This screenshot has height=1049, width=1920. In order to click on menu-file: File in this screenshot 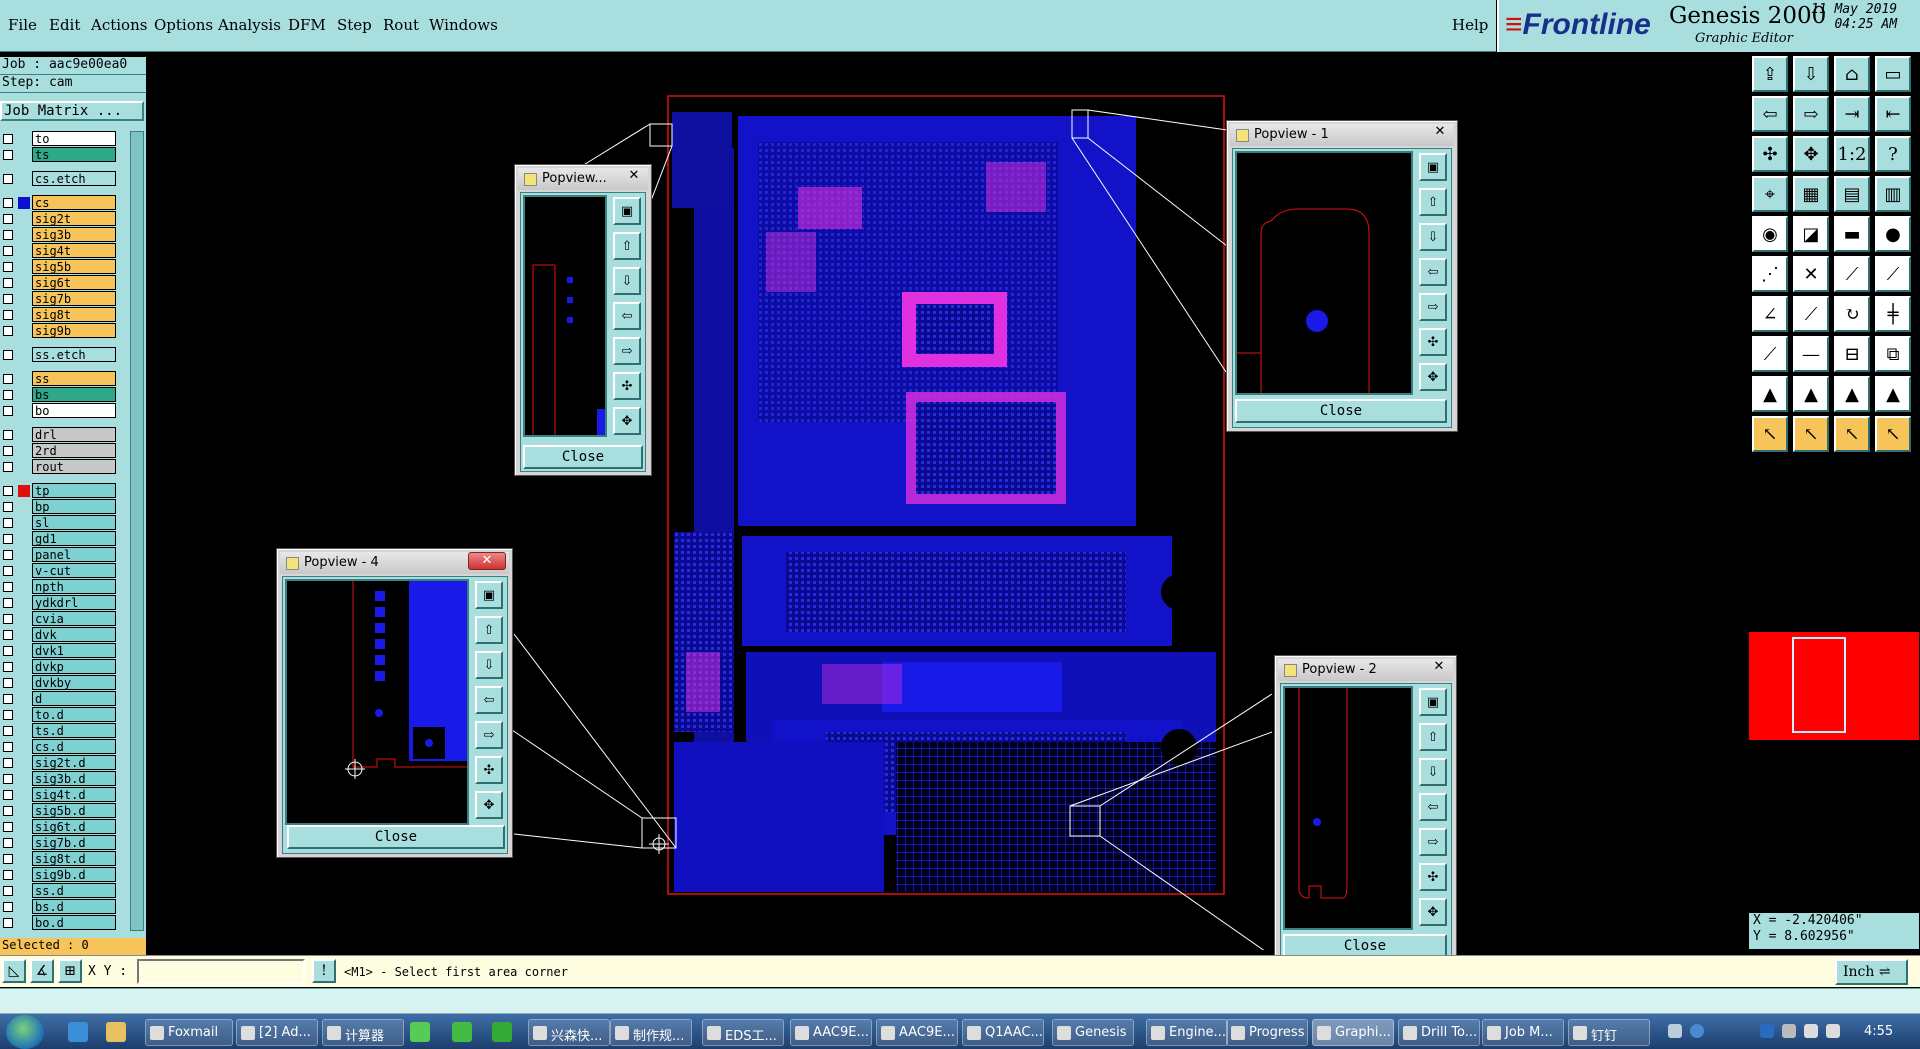, I will do `click(22, 25)`.